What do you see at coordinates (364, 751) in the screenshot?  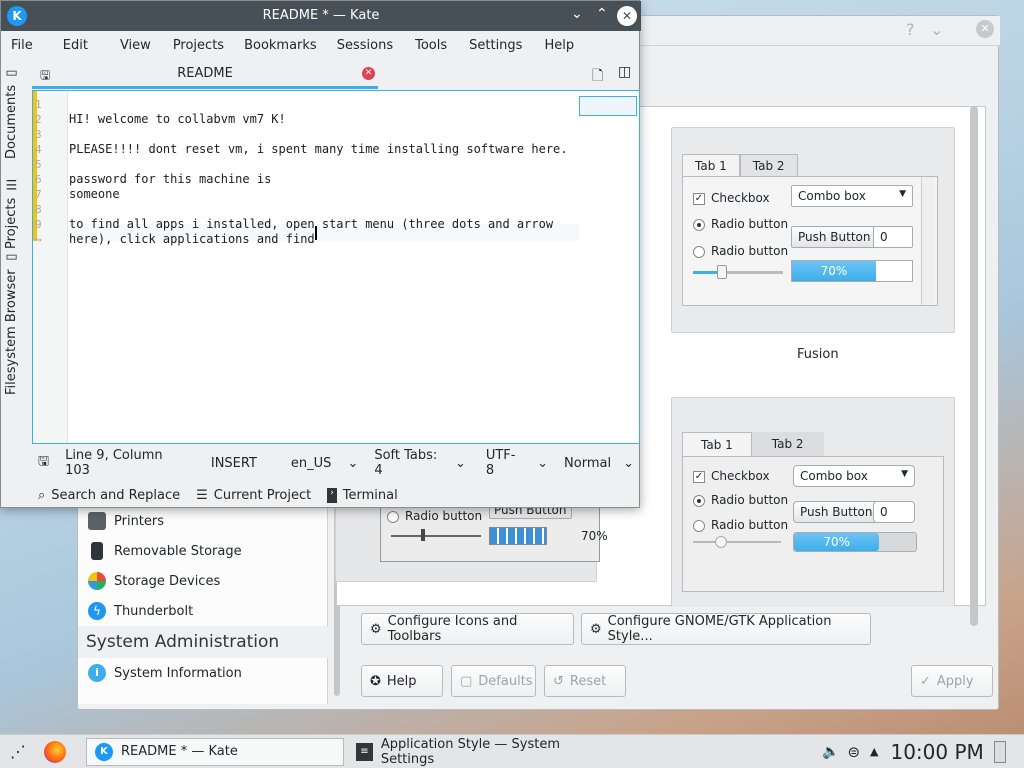 I see `settings-app-icon: ≡` at bounding box center [364, 751].